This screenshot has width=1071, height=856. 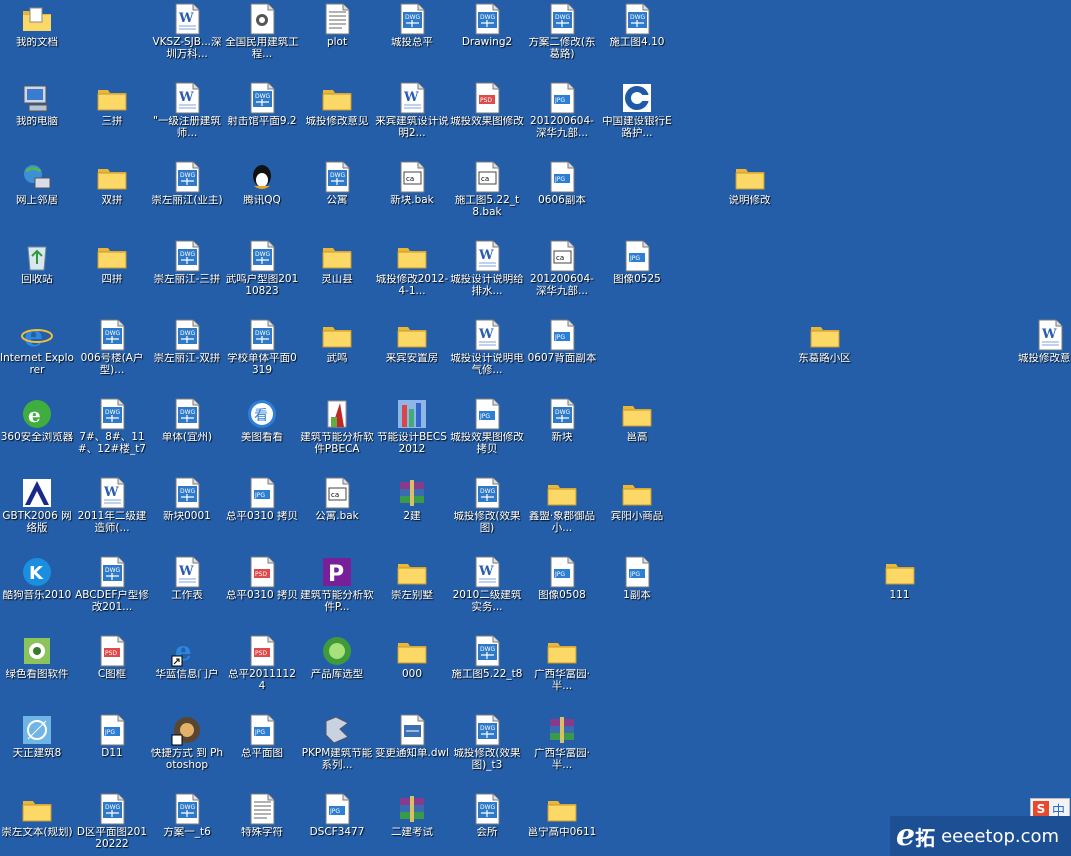 I want to click on desktop-icon-dwg: DWG 崇左丽江-三拼, so click(x=187, y=262).